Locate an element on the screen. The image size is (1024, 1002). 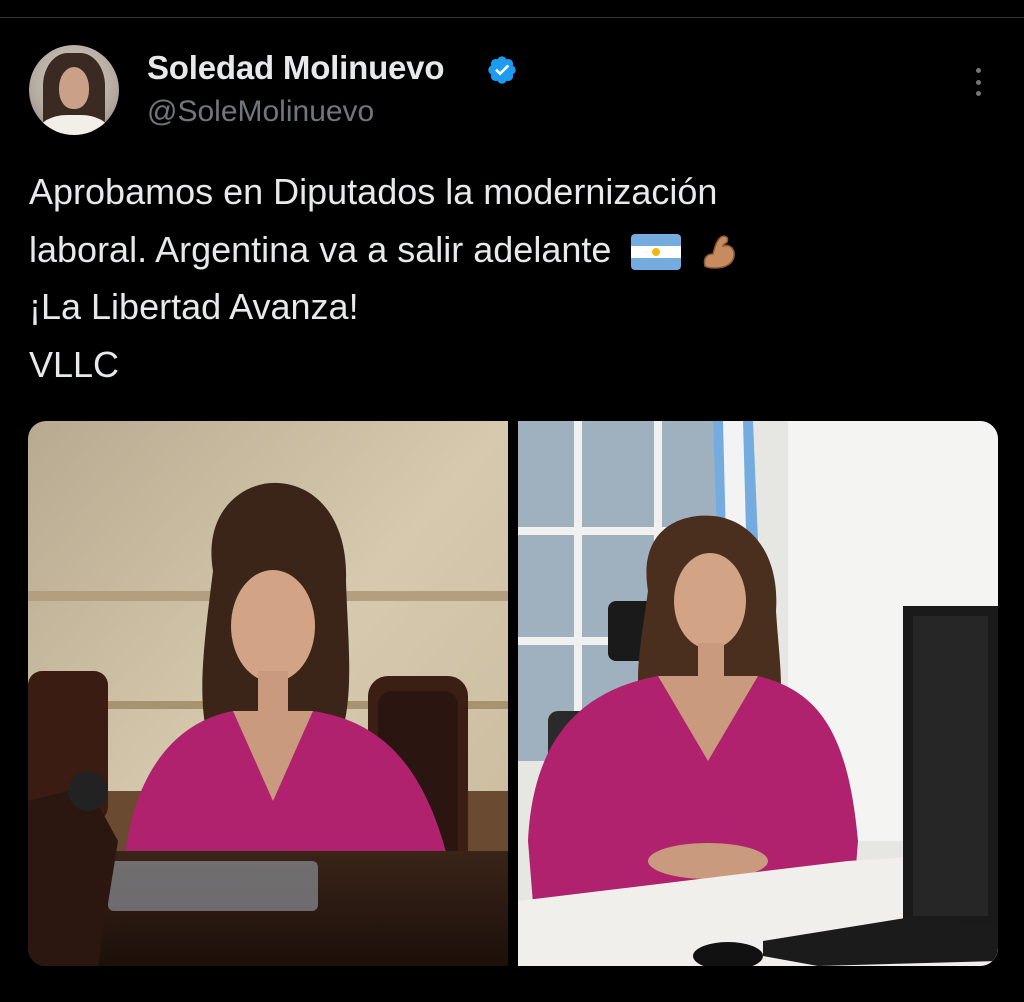
tweet-line: VLLC is located at coordinates (74, 364).